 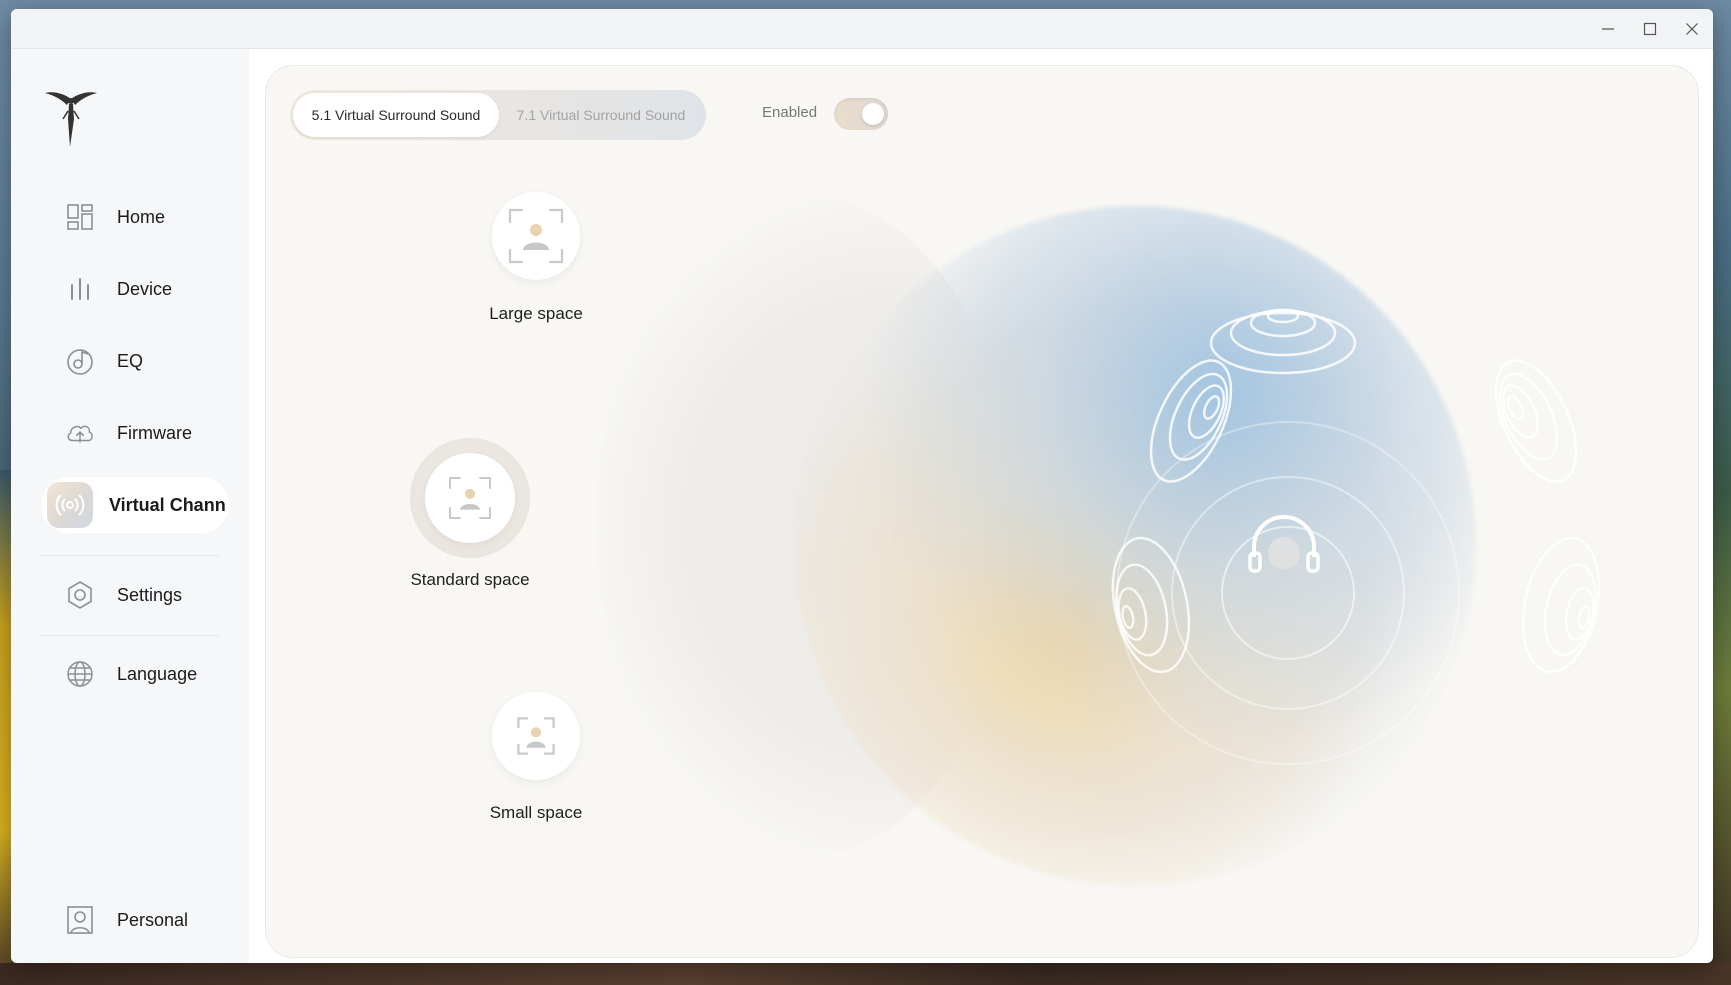 I want to click on enabled-label: Enabled, so click(x=790, y=112).